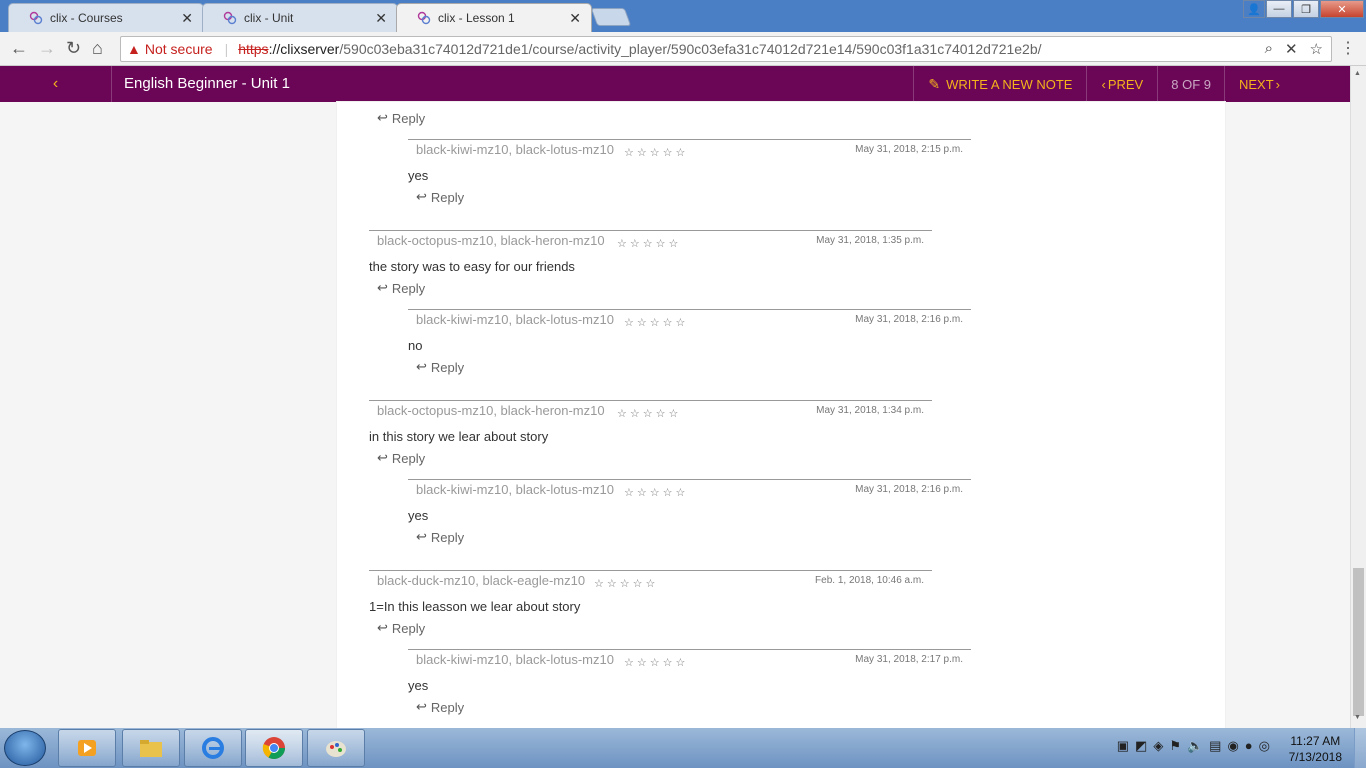 Image resolution: width=1366 pixels, height=768 pixels. I want to click on start-button, so click(25, 748).